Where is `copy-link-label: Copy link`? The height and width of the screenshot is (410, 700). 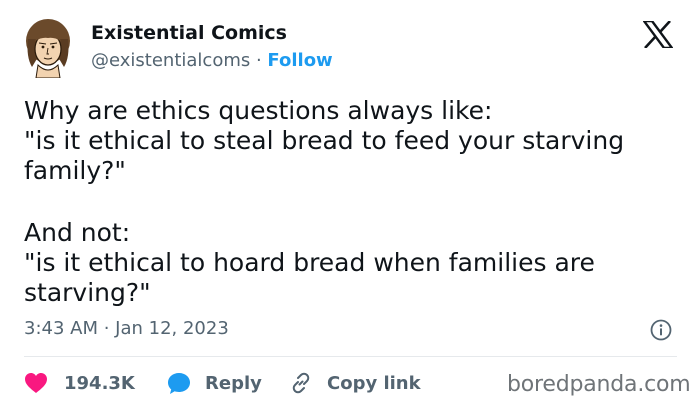
copy-link-label: Copy link is located at coordinates (374, 383).